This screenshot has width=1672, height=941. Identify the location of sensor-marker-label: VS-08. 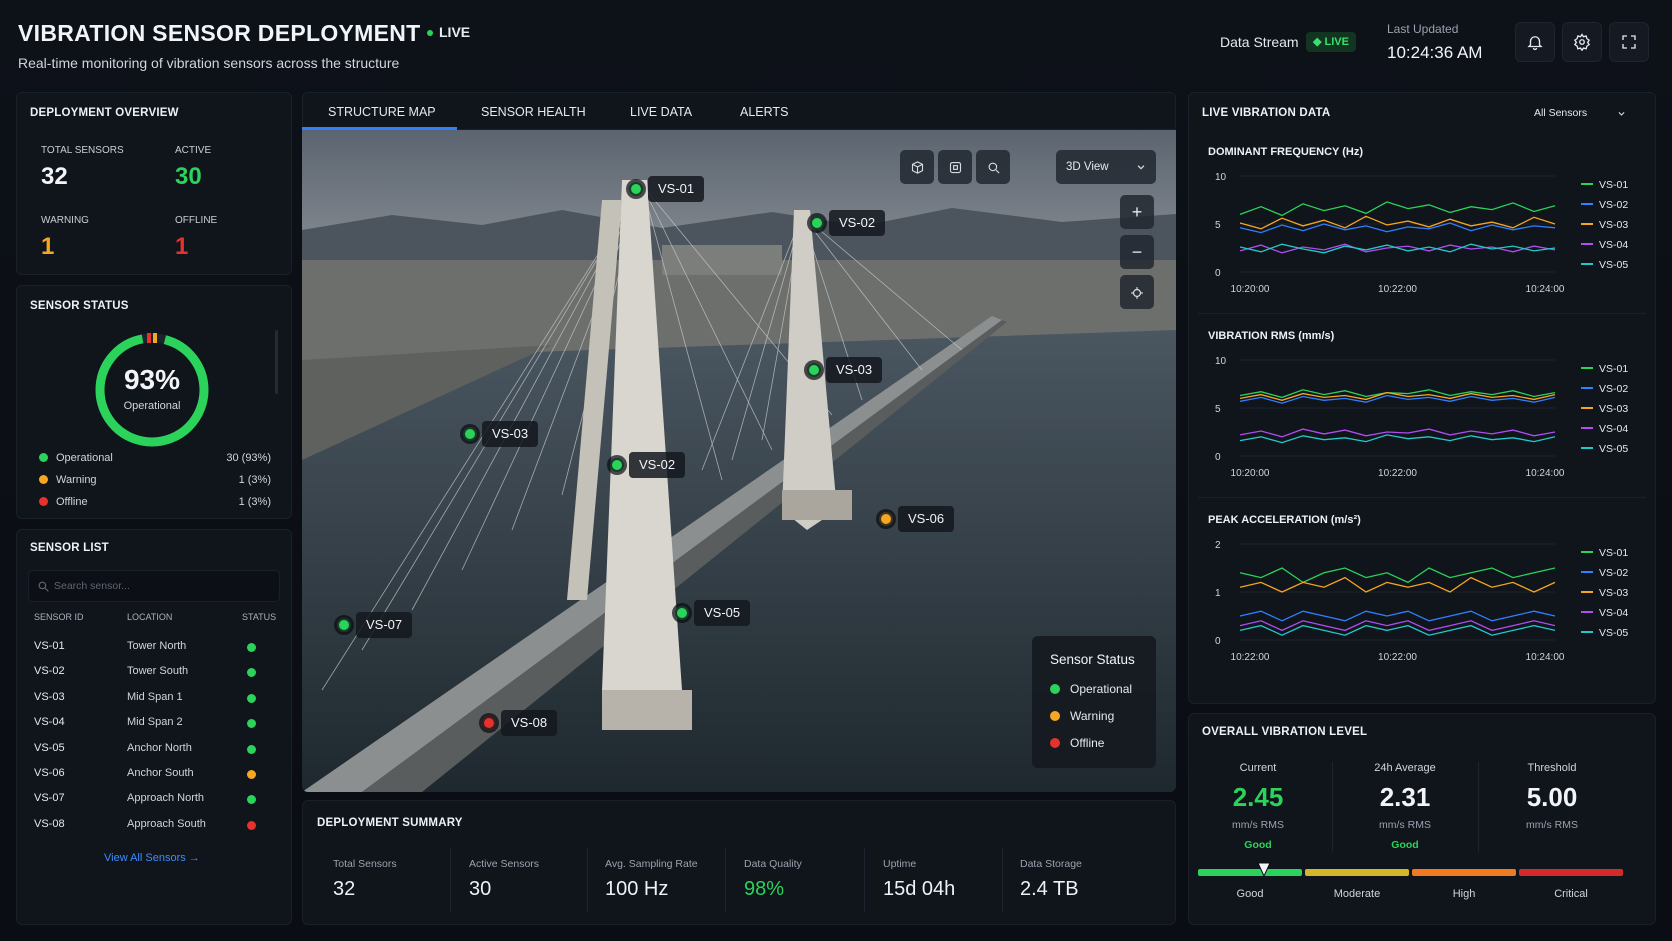
(529, 723).